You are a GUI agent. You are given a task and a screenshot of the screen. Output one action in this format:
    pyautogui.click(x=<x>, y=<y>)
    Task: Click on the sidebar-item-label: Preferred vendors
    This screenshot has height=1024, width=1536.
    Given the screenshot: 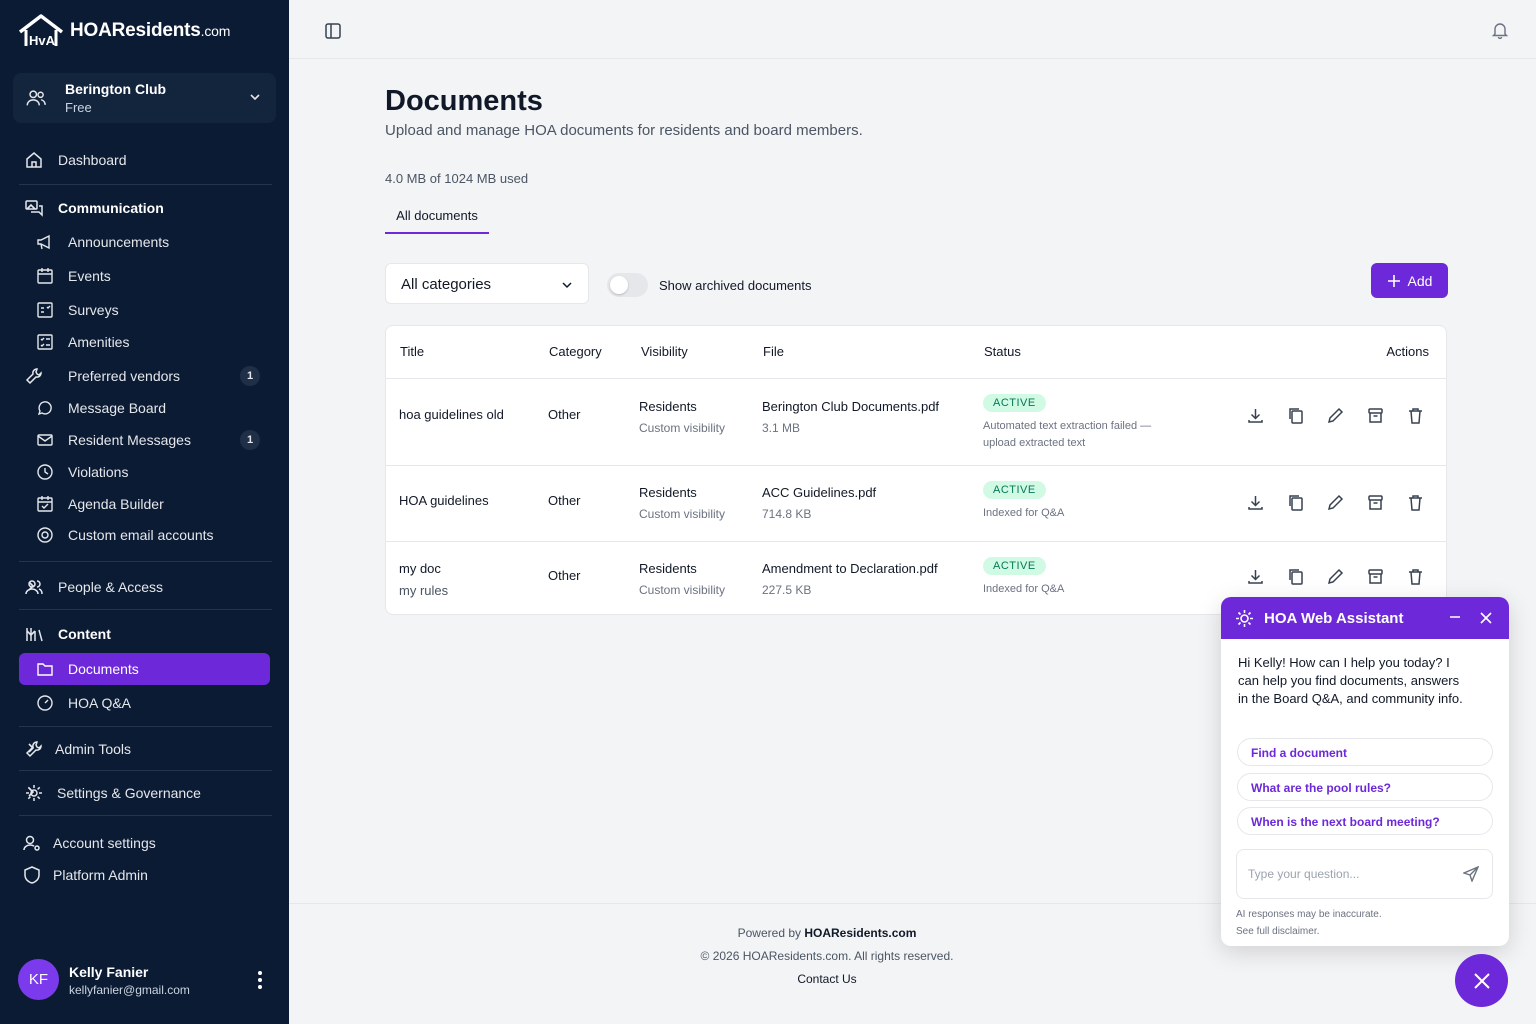 What is the action you would take?
    pyautogui.click(x=124, y=376)
    